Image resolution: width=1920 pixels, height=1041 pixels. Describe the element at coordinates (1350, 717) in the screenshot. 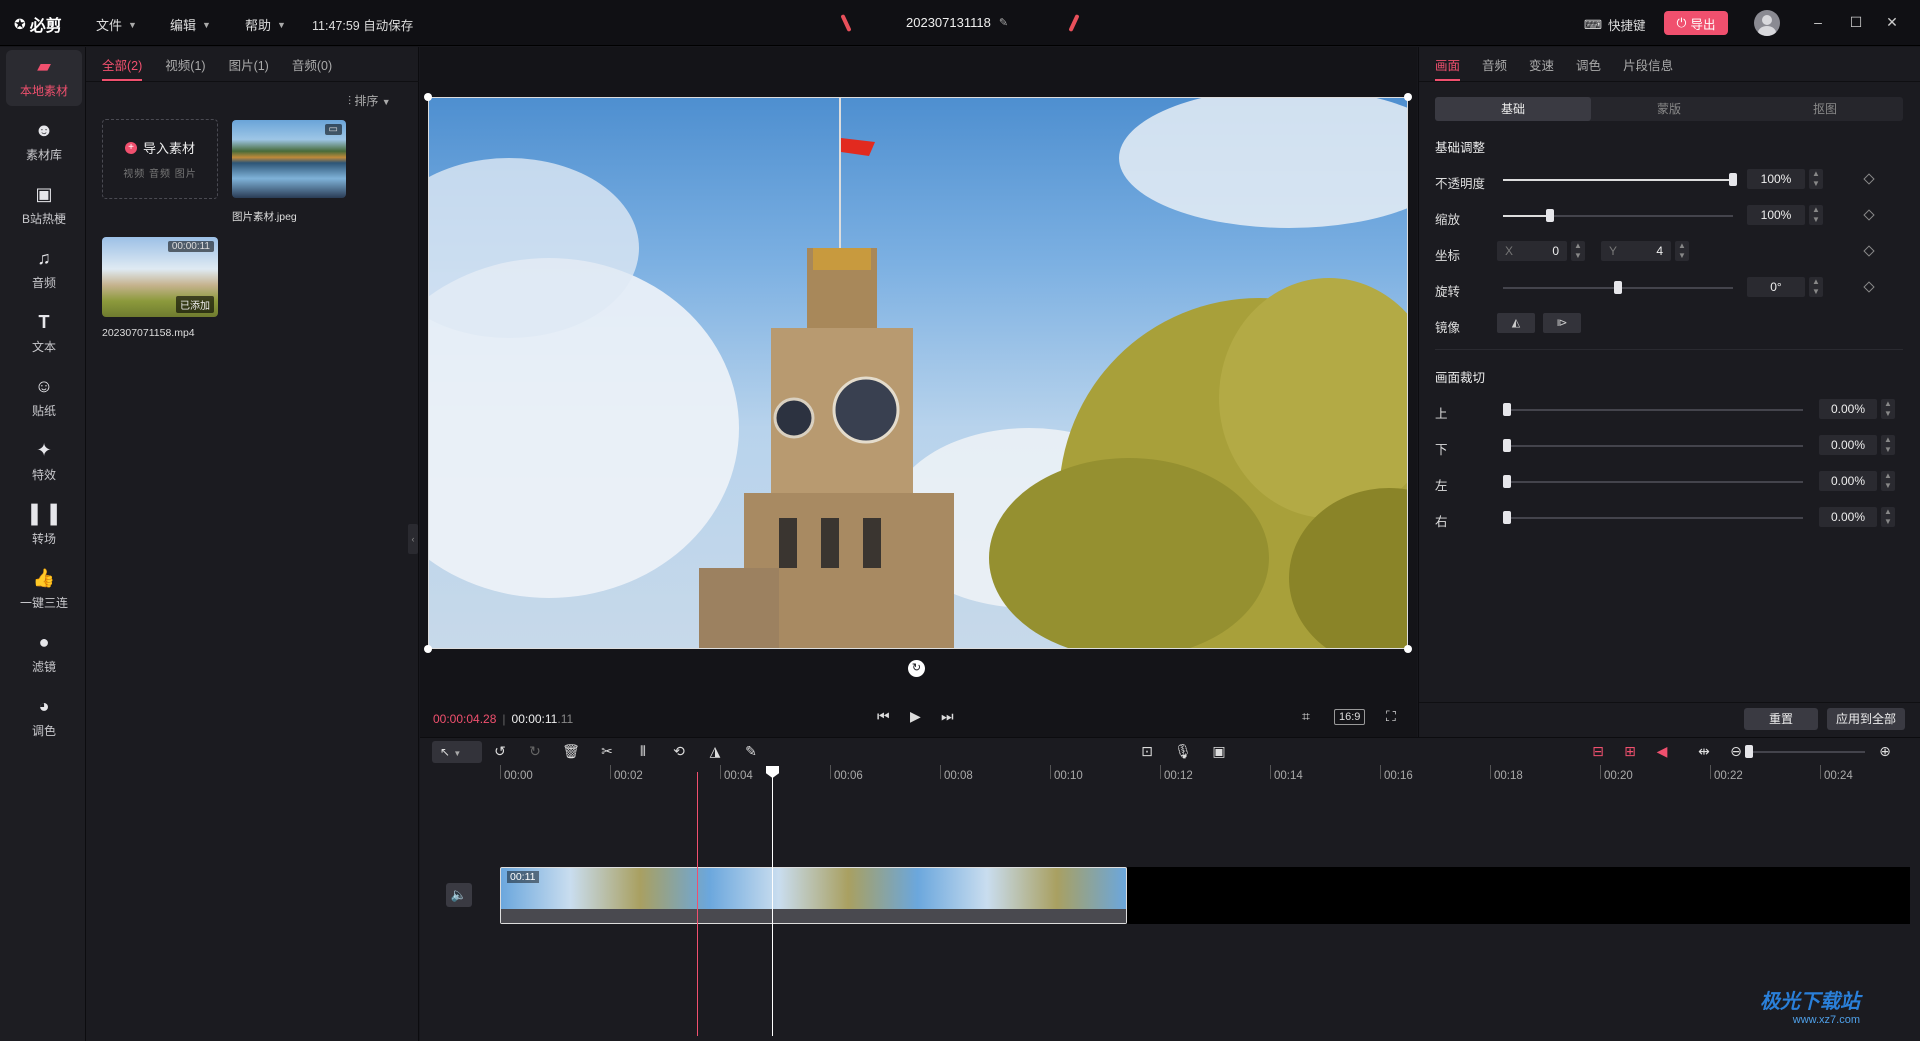

I see `aspect-ratio: 16:9` at that location.